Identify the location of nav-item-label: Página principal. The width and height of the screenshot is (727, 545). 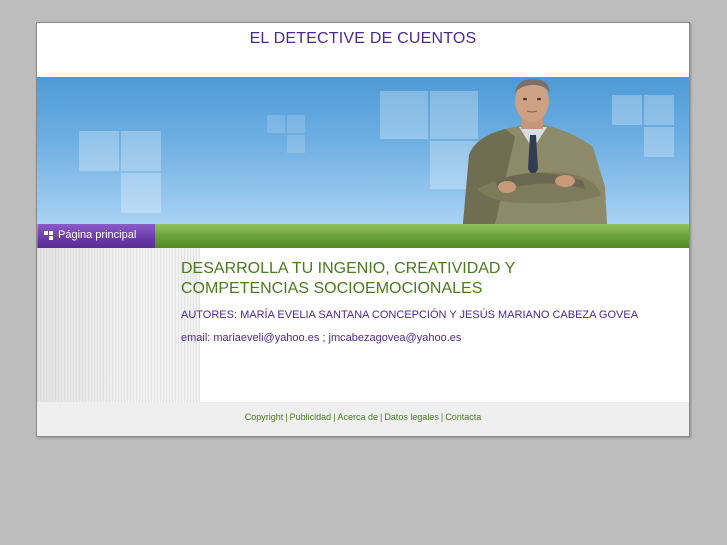
(97, 235).